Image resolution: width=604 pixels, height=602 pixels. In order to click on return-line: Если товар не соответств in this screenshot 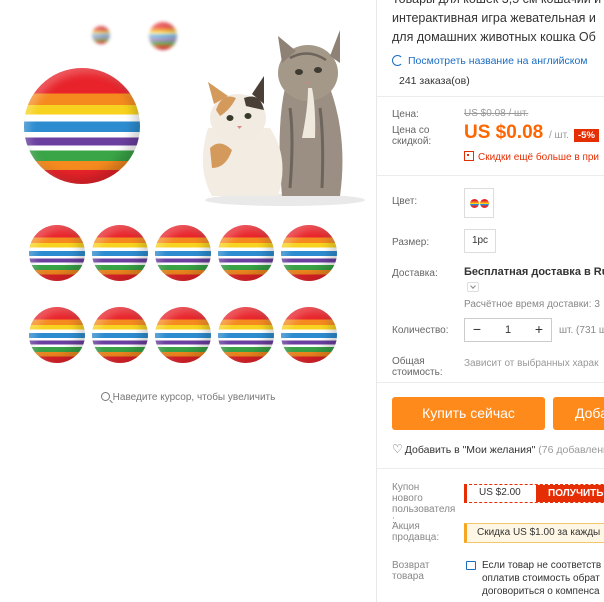, I will do `click(542, 565)`.